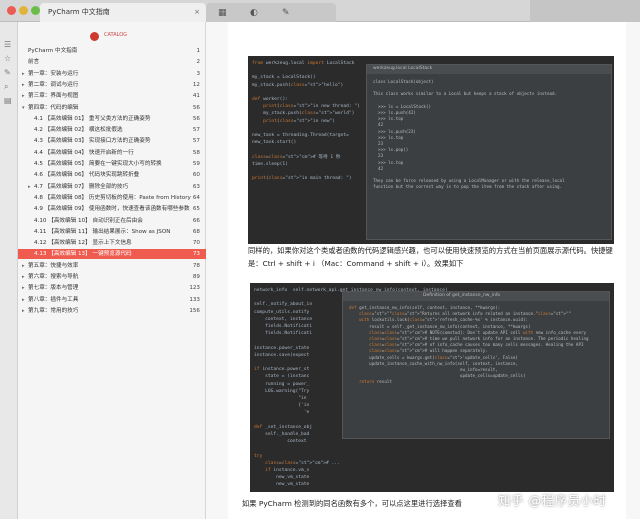  I want to click on toc-item-page: 66, so click(196, 220).